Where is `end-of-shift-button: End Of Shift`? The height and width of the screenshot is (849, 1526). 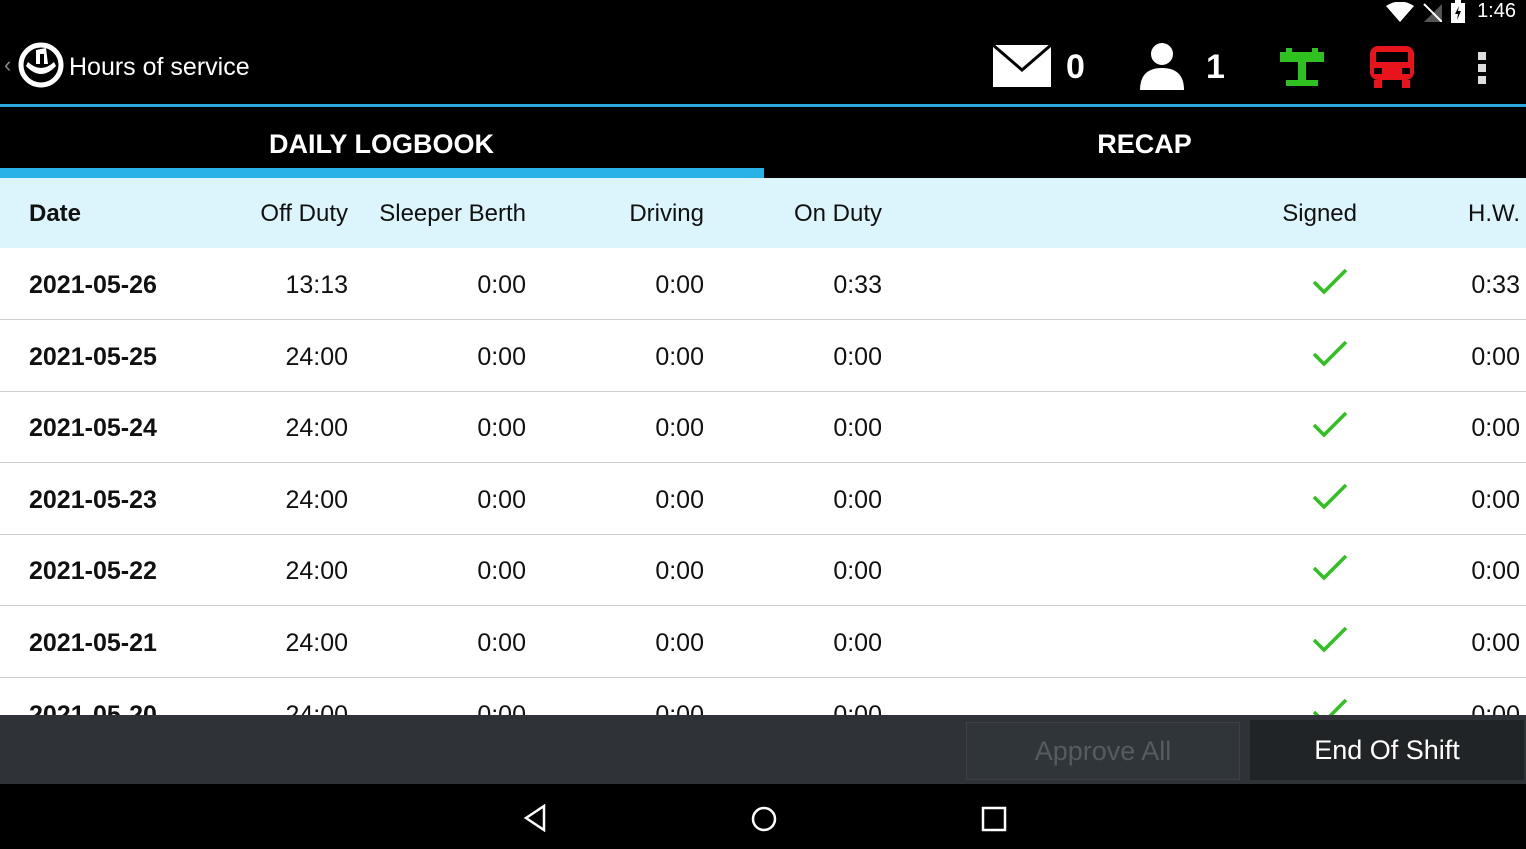 end-of-shift-button: End Of Shift is located at coordinates (1387, 750).